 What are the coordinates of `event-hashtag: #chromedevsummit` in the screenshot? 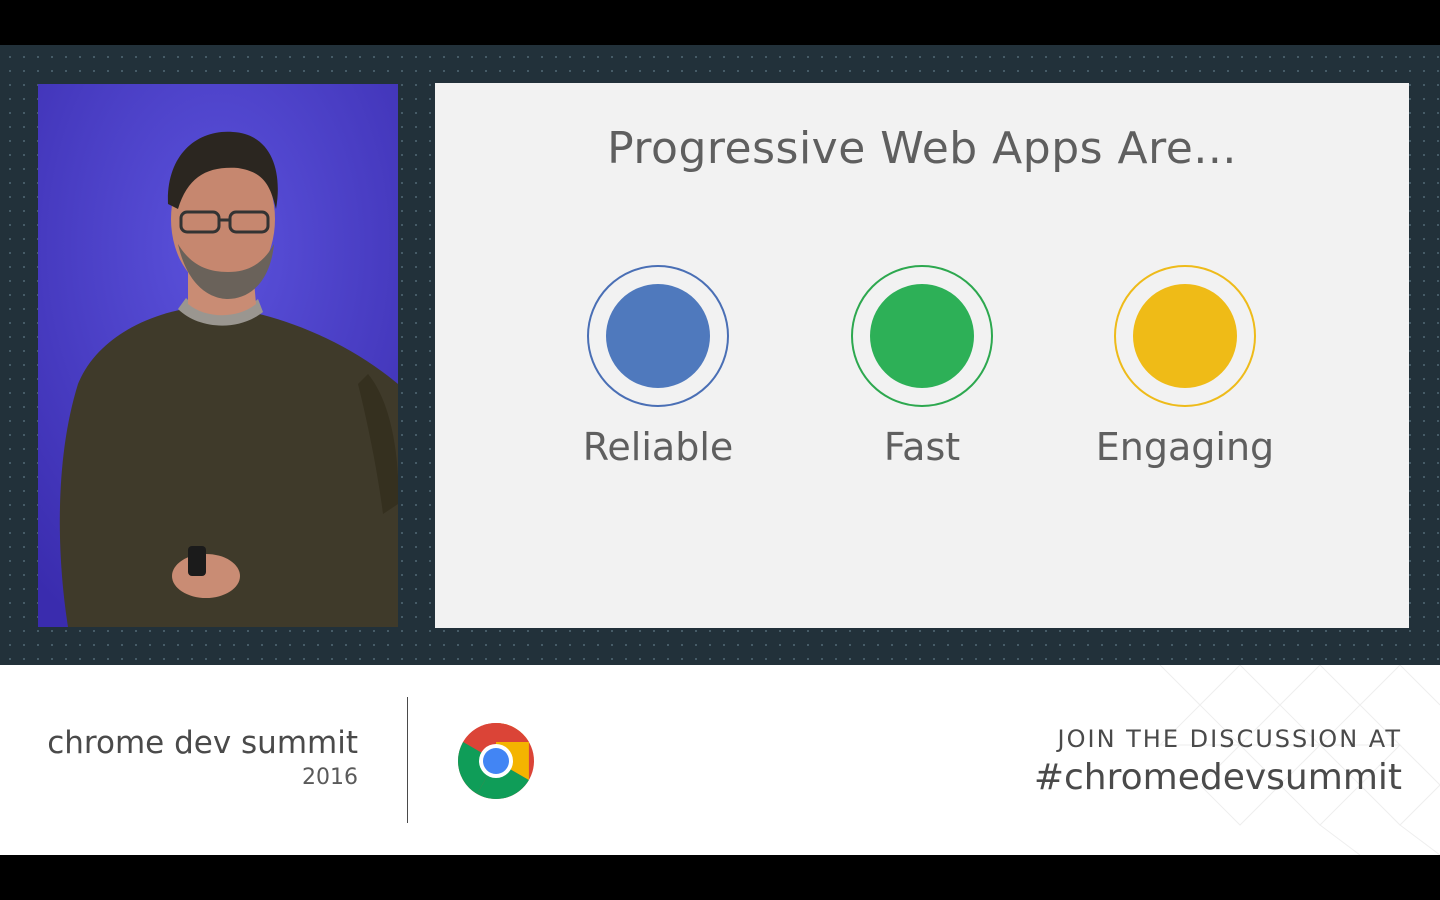 It's located at (1217, 777).